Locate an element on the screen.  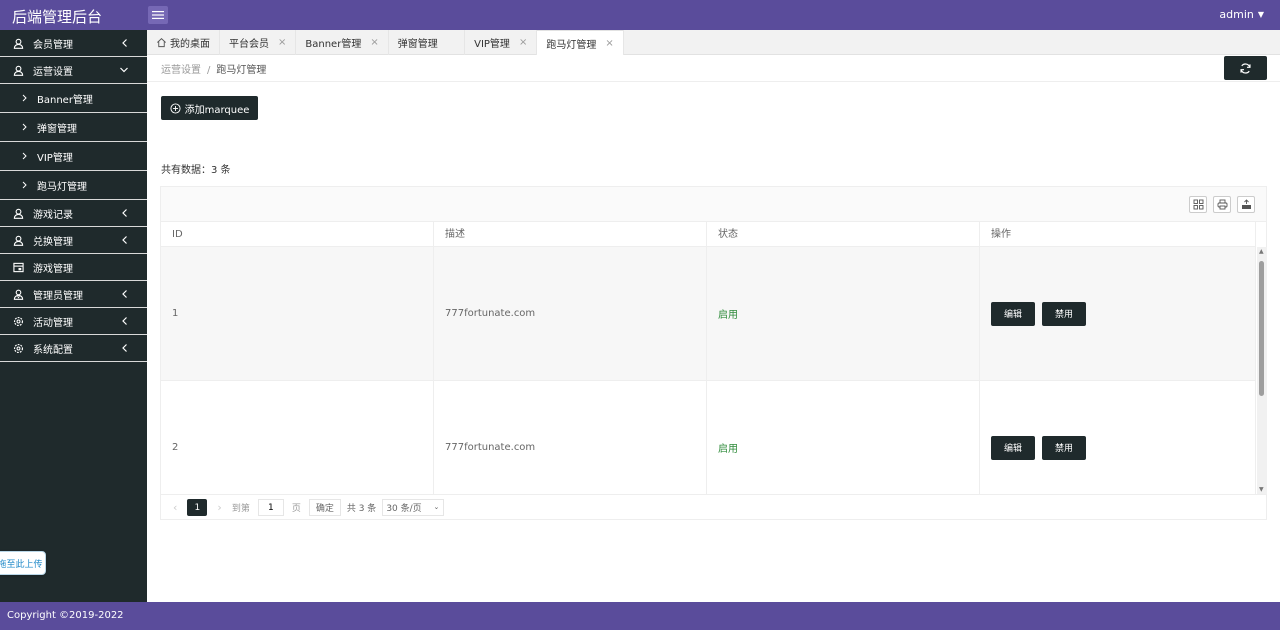
sidebar-subitem-popup: 弹窗管理 is located at coordinates (73, 127).